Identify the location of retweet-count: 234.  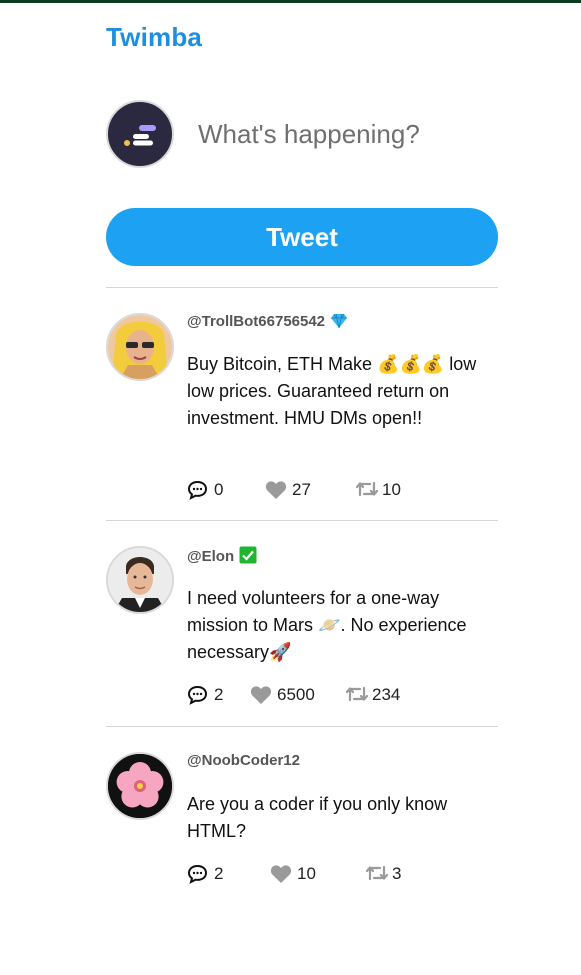
(386, 694).